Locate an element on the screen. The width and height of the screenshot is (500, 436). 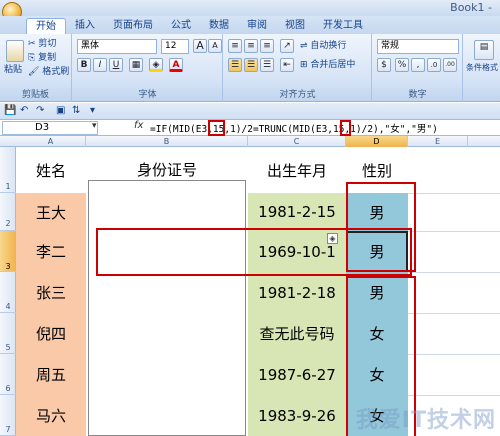
cell-name: 李二 is located at coordinates (51, 251).